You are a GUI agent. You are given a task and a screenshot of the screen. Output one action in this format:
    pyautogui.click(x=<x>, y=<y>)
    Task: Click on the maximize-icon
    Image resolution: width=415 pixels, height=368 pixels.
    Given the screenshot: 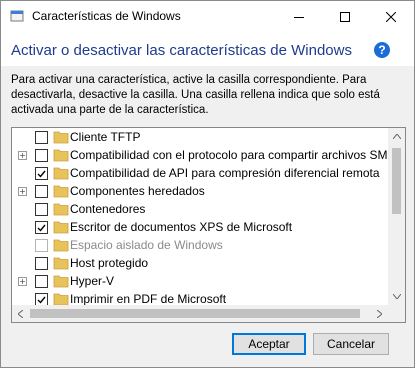 What is the action you would take?
    pyautogui.click(x=345, y=16)
    